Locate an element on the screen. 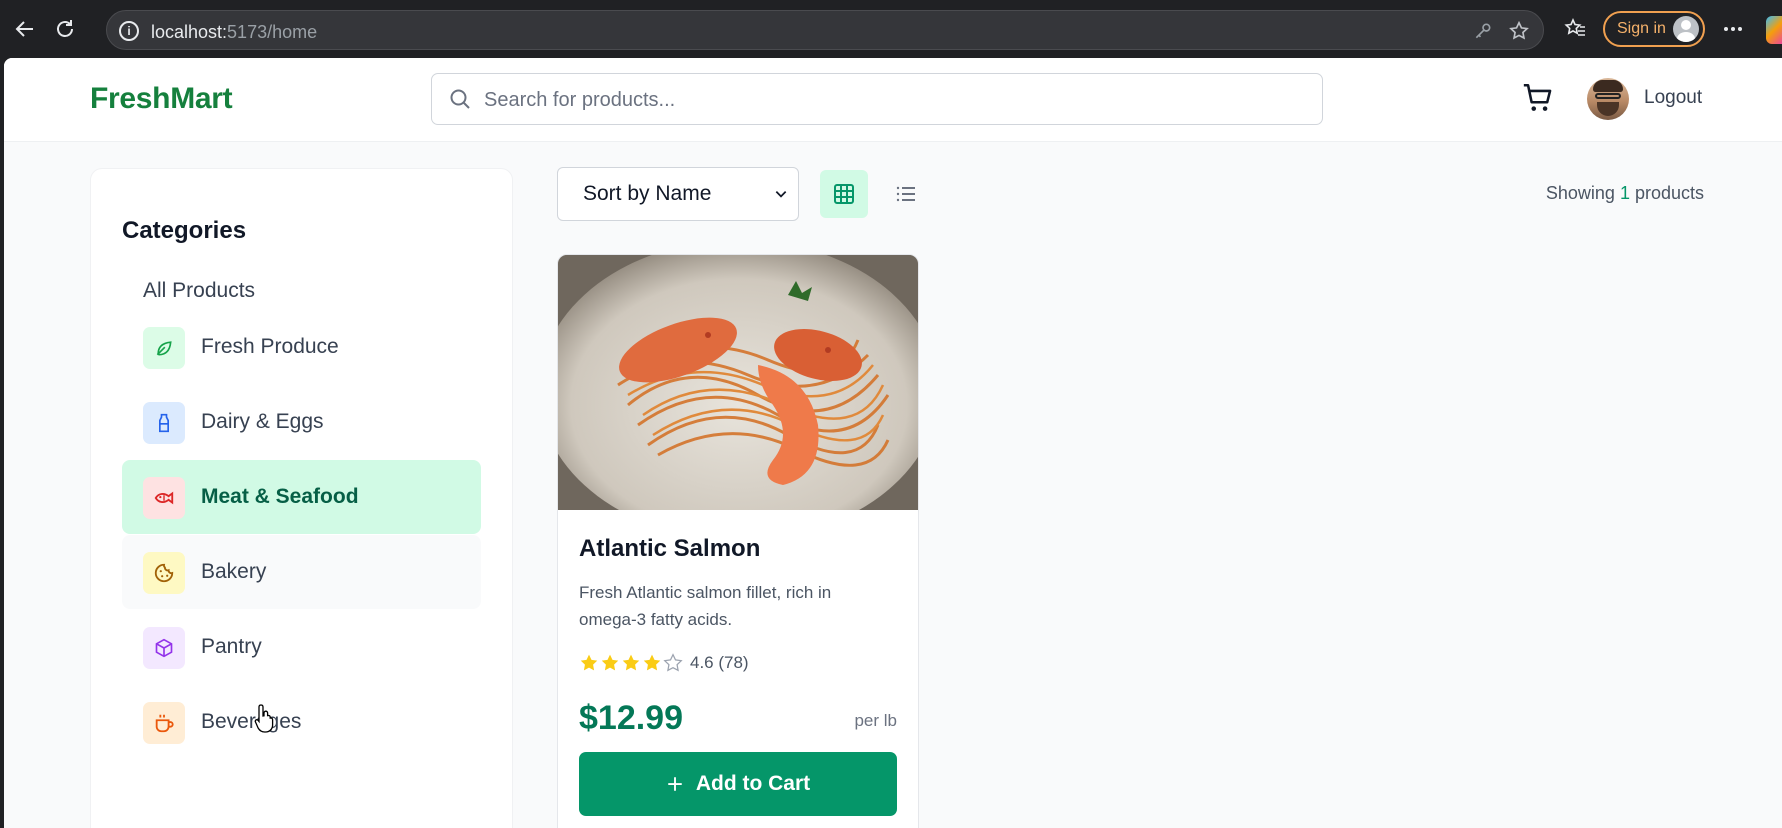 The width and height of the screenshot is (1782, 828). search-box is located at coordinates (877, 99).